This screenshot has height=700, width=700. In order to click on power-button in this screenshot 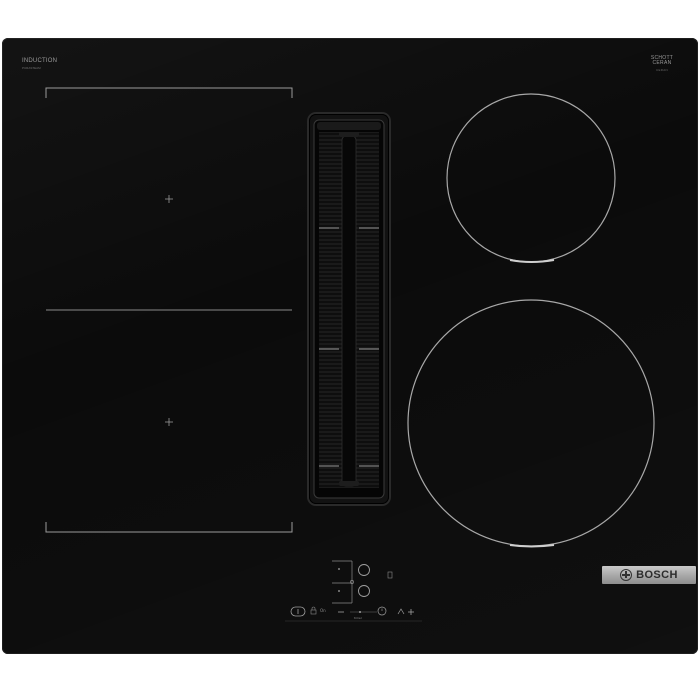, I will do `click(298, 611)`.